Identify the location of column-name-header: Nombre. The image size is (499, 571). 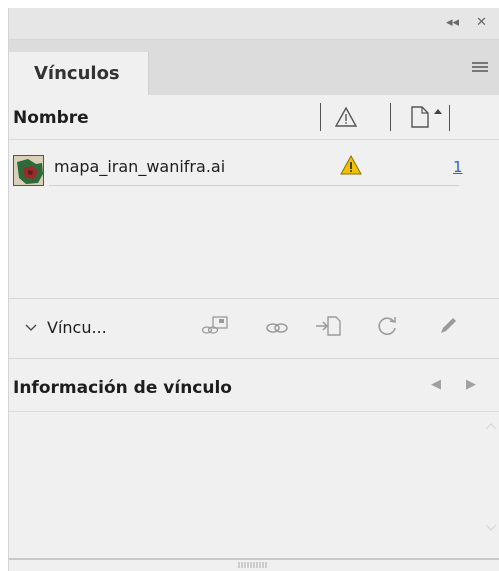
(51, 118).